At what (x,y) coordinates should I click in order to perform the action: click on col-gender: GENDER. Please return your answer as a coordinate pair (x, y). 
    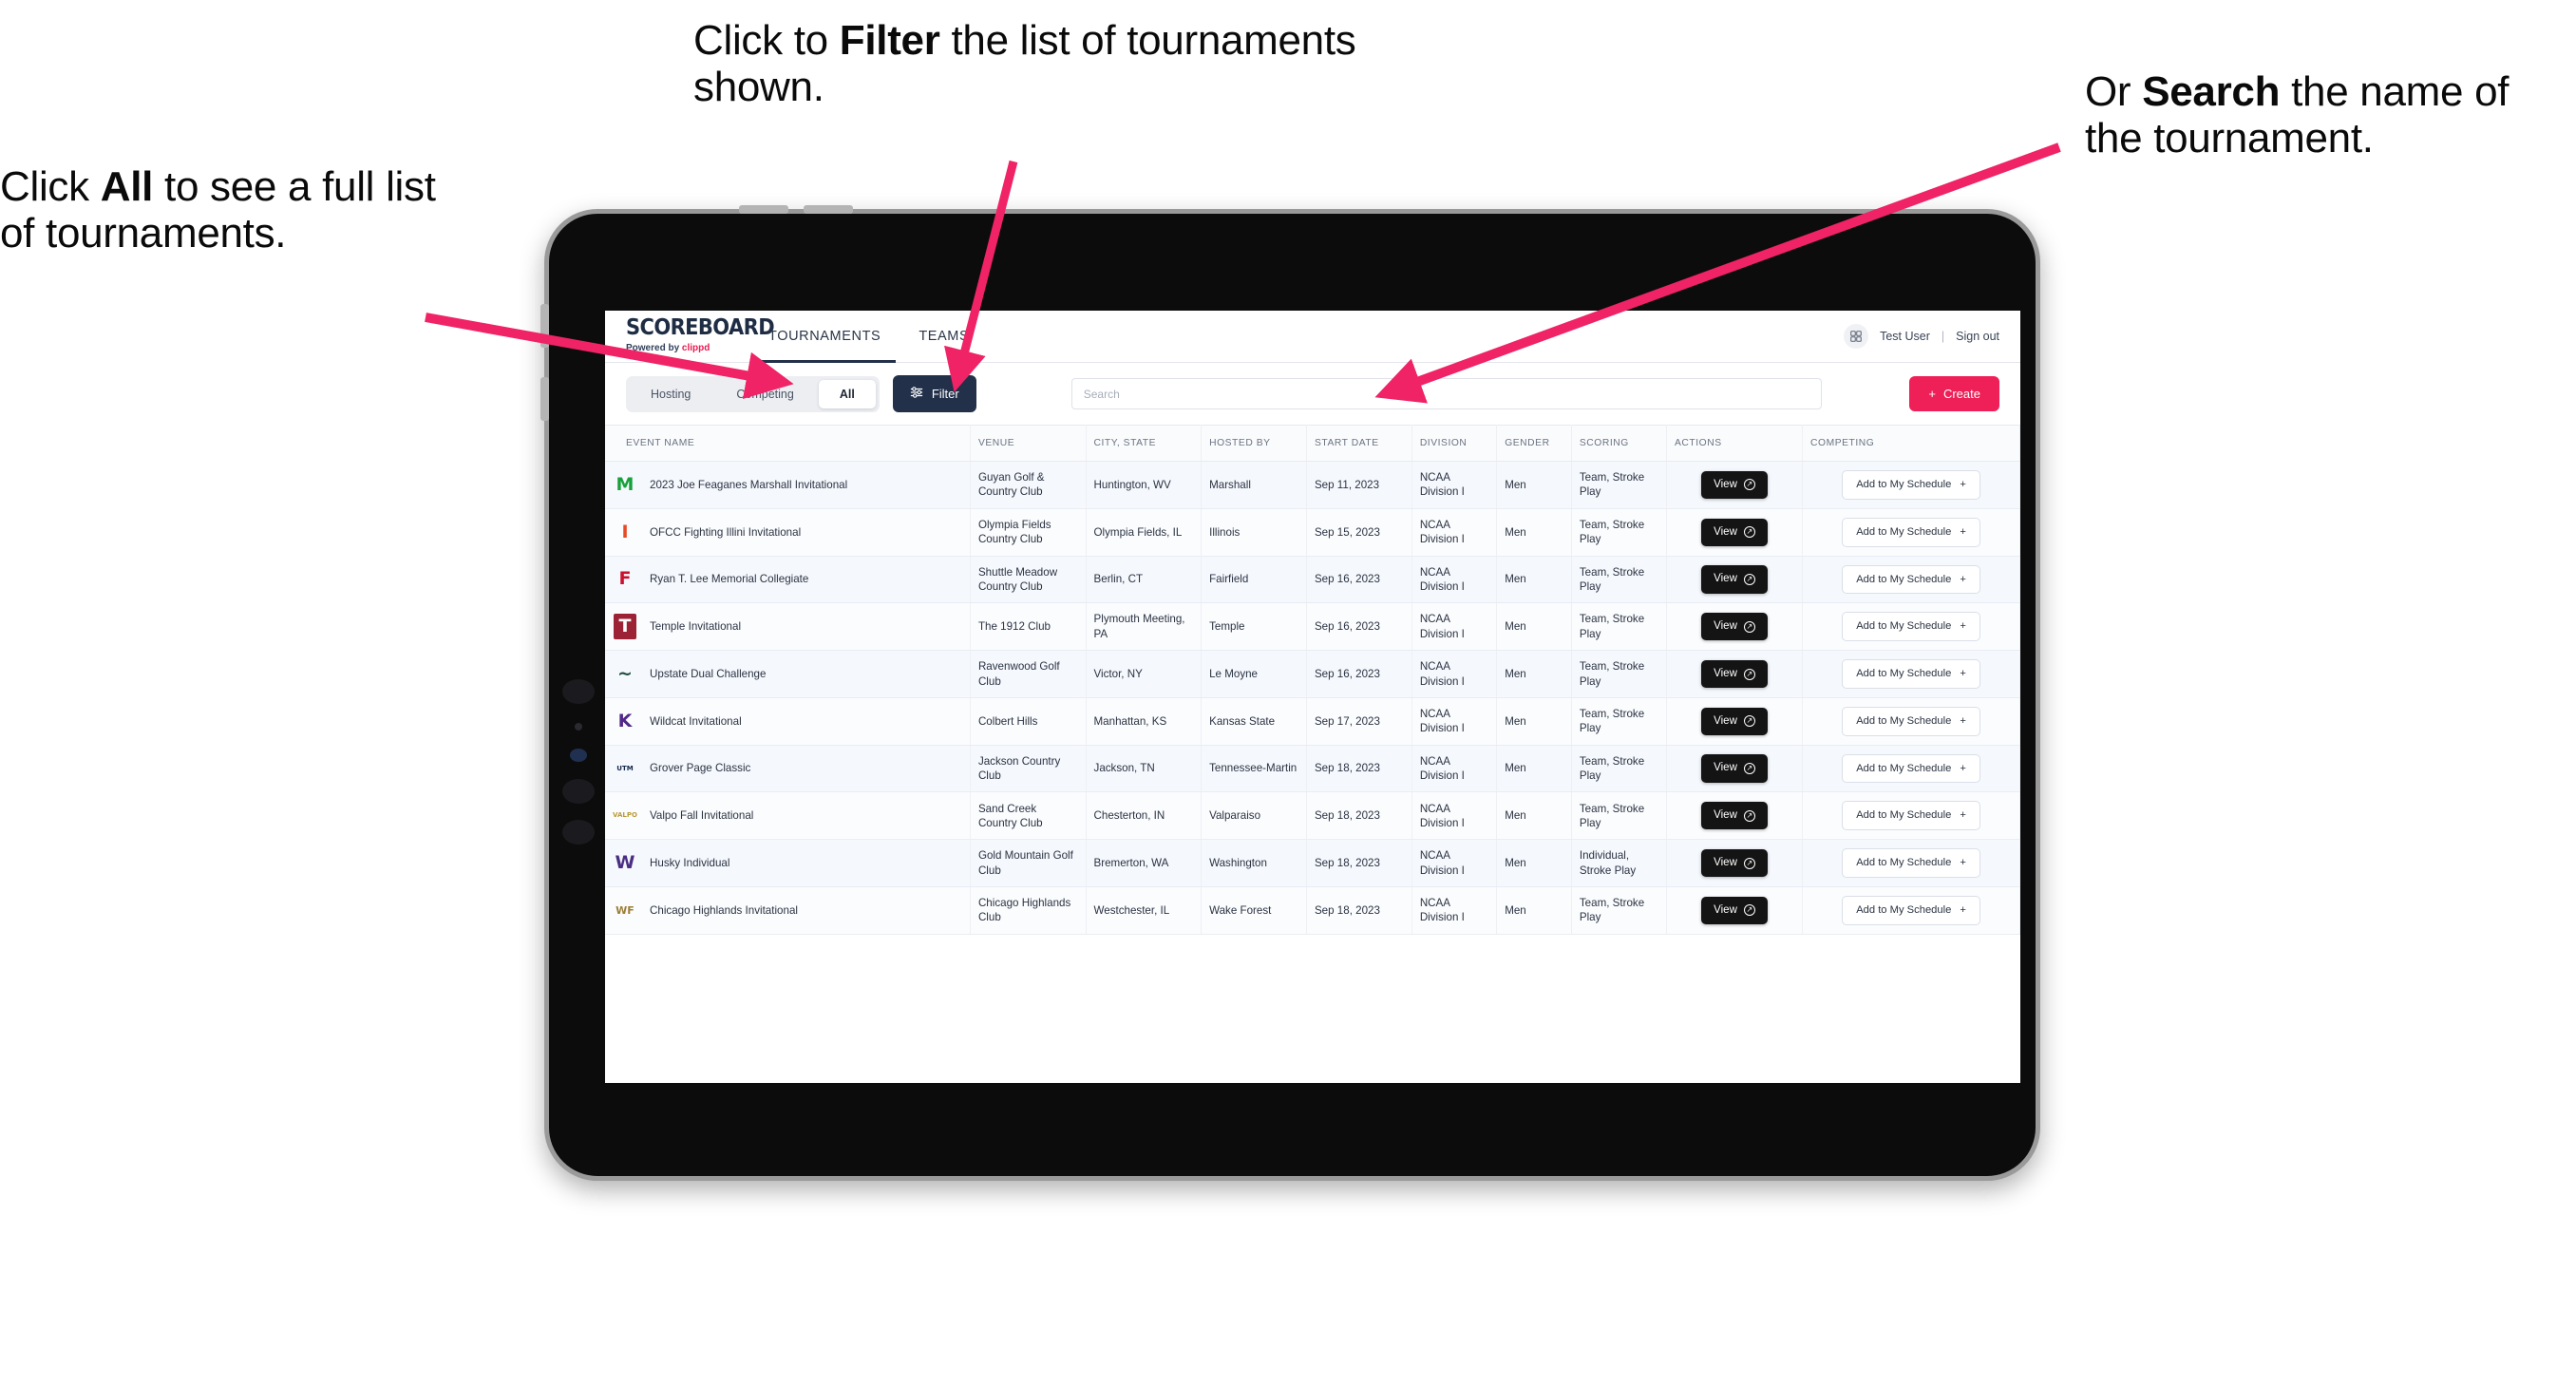
    Looking at the image, I should click on (1534, 443).